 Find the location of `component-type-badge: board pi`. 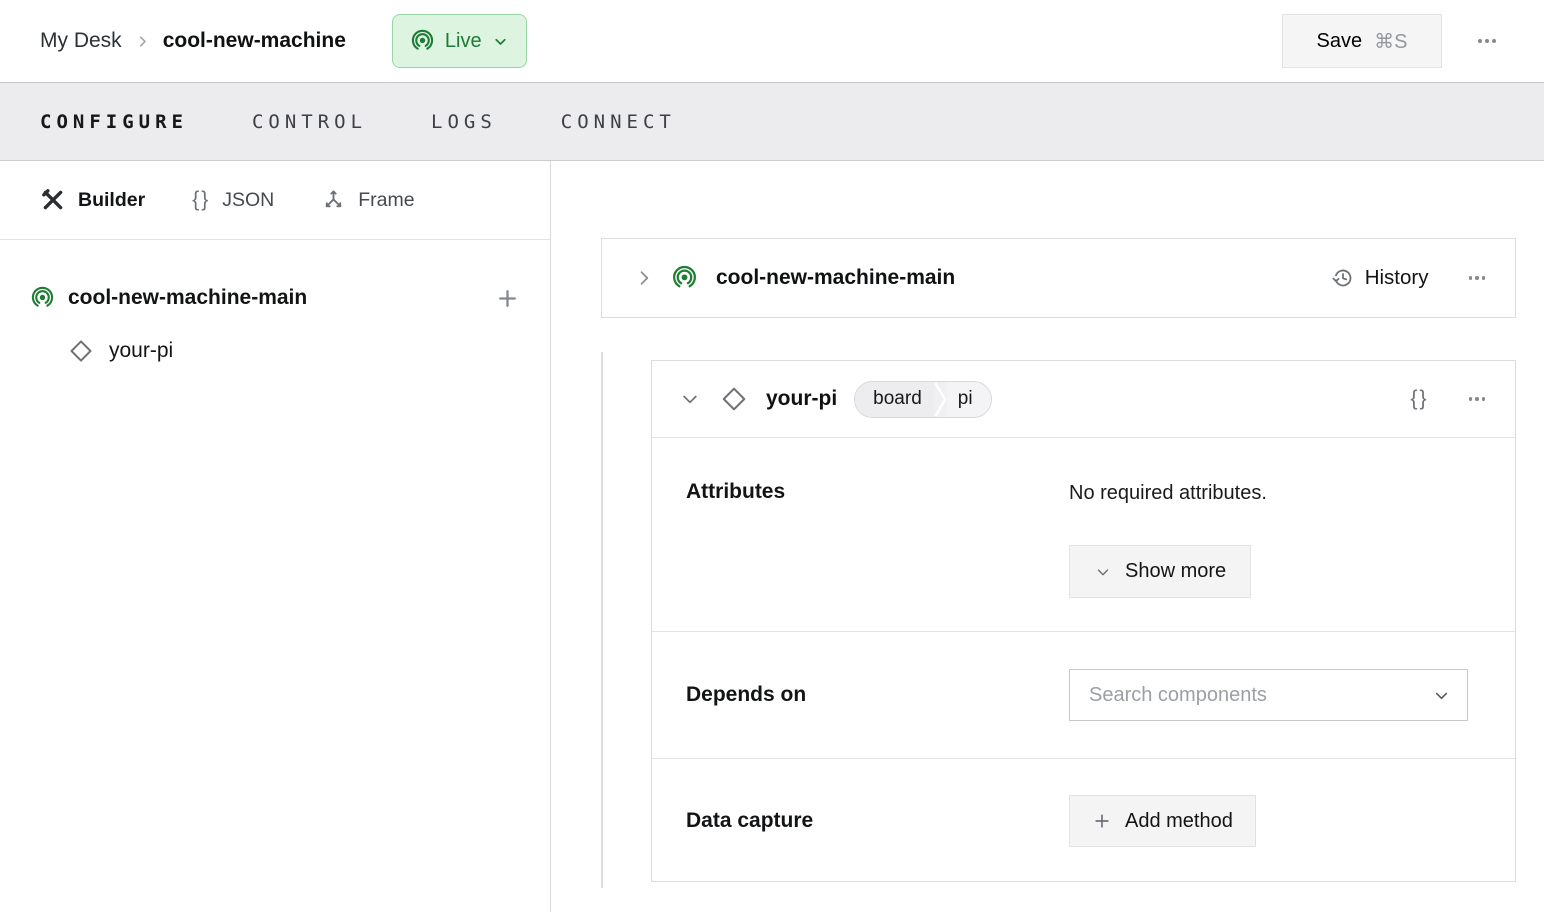

component-type-badge: board pi is located at coordinates (923, 399).